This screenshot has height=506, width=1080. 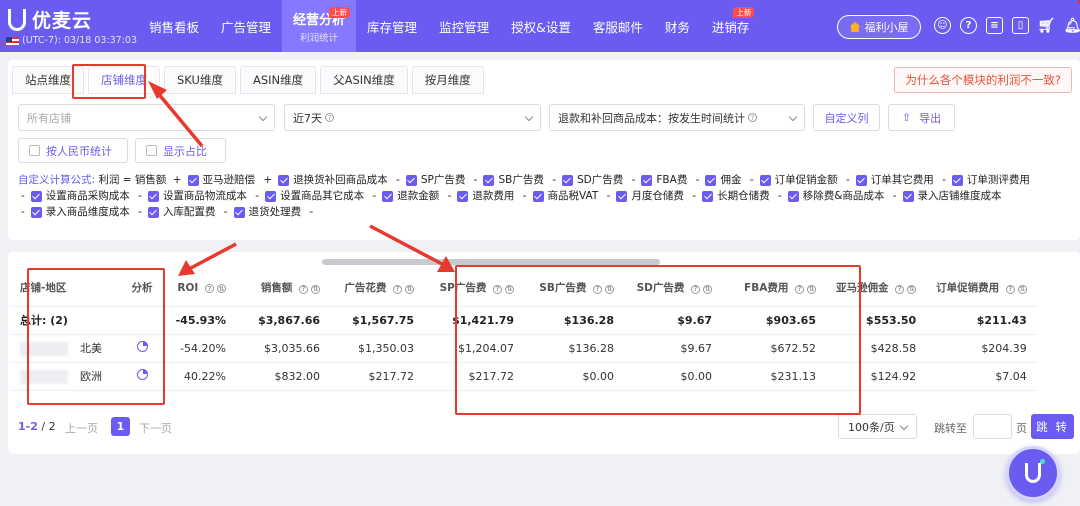 What do you see at coordinates (992, 426) in the screenshot?
I see `goto-page-input` at bounding box center [992, 426].